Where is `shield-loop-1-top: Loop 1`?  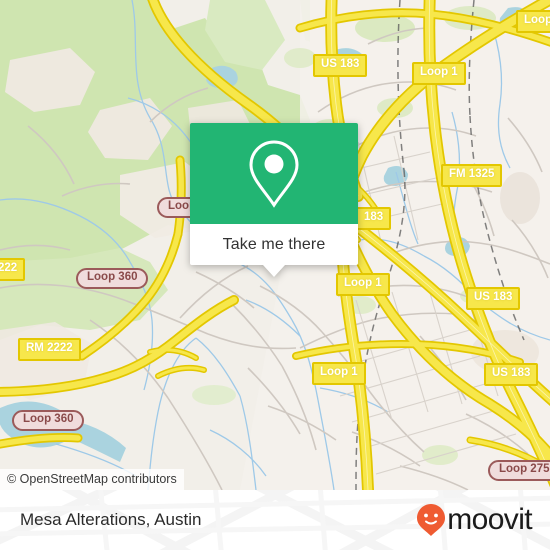
shield-loop-1-top: Loop 1 is located at coordinates (439, 73).